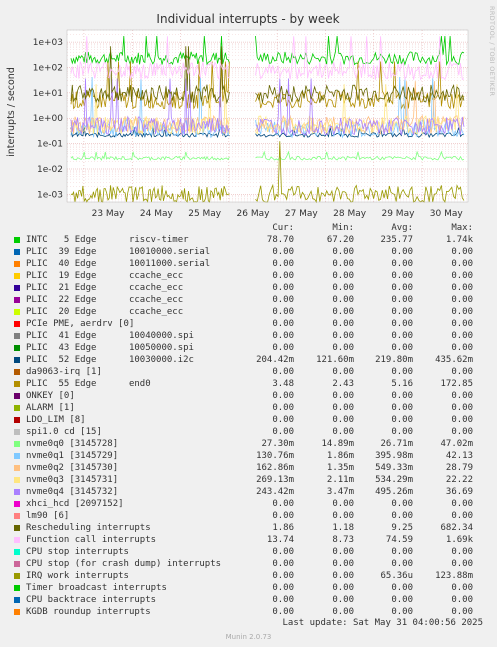 The height and width of the screenshot is (647, 497). What do you see at coordinates (110, 336) in the screenshot?
I see `legend-series-name: PLIC 41 Edge 10040000.spi` at bounding box center [110, 336].